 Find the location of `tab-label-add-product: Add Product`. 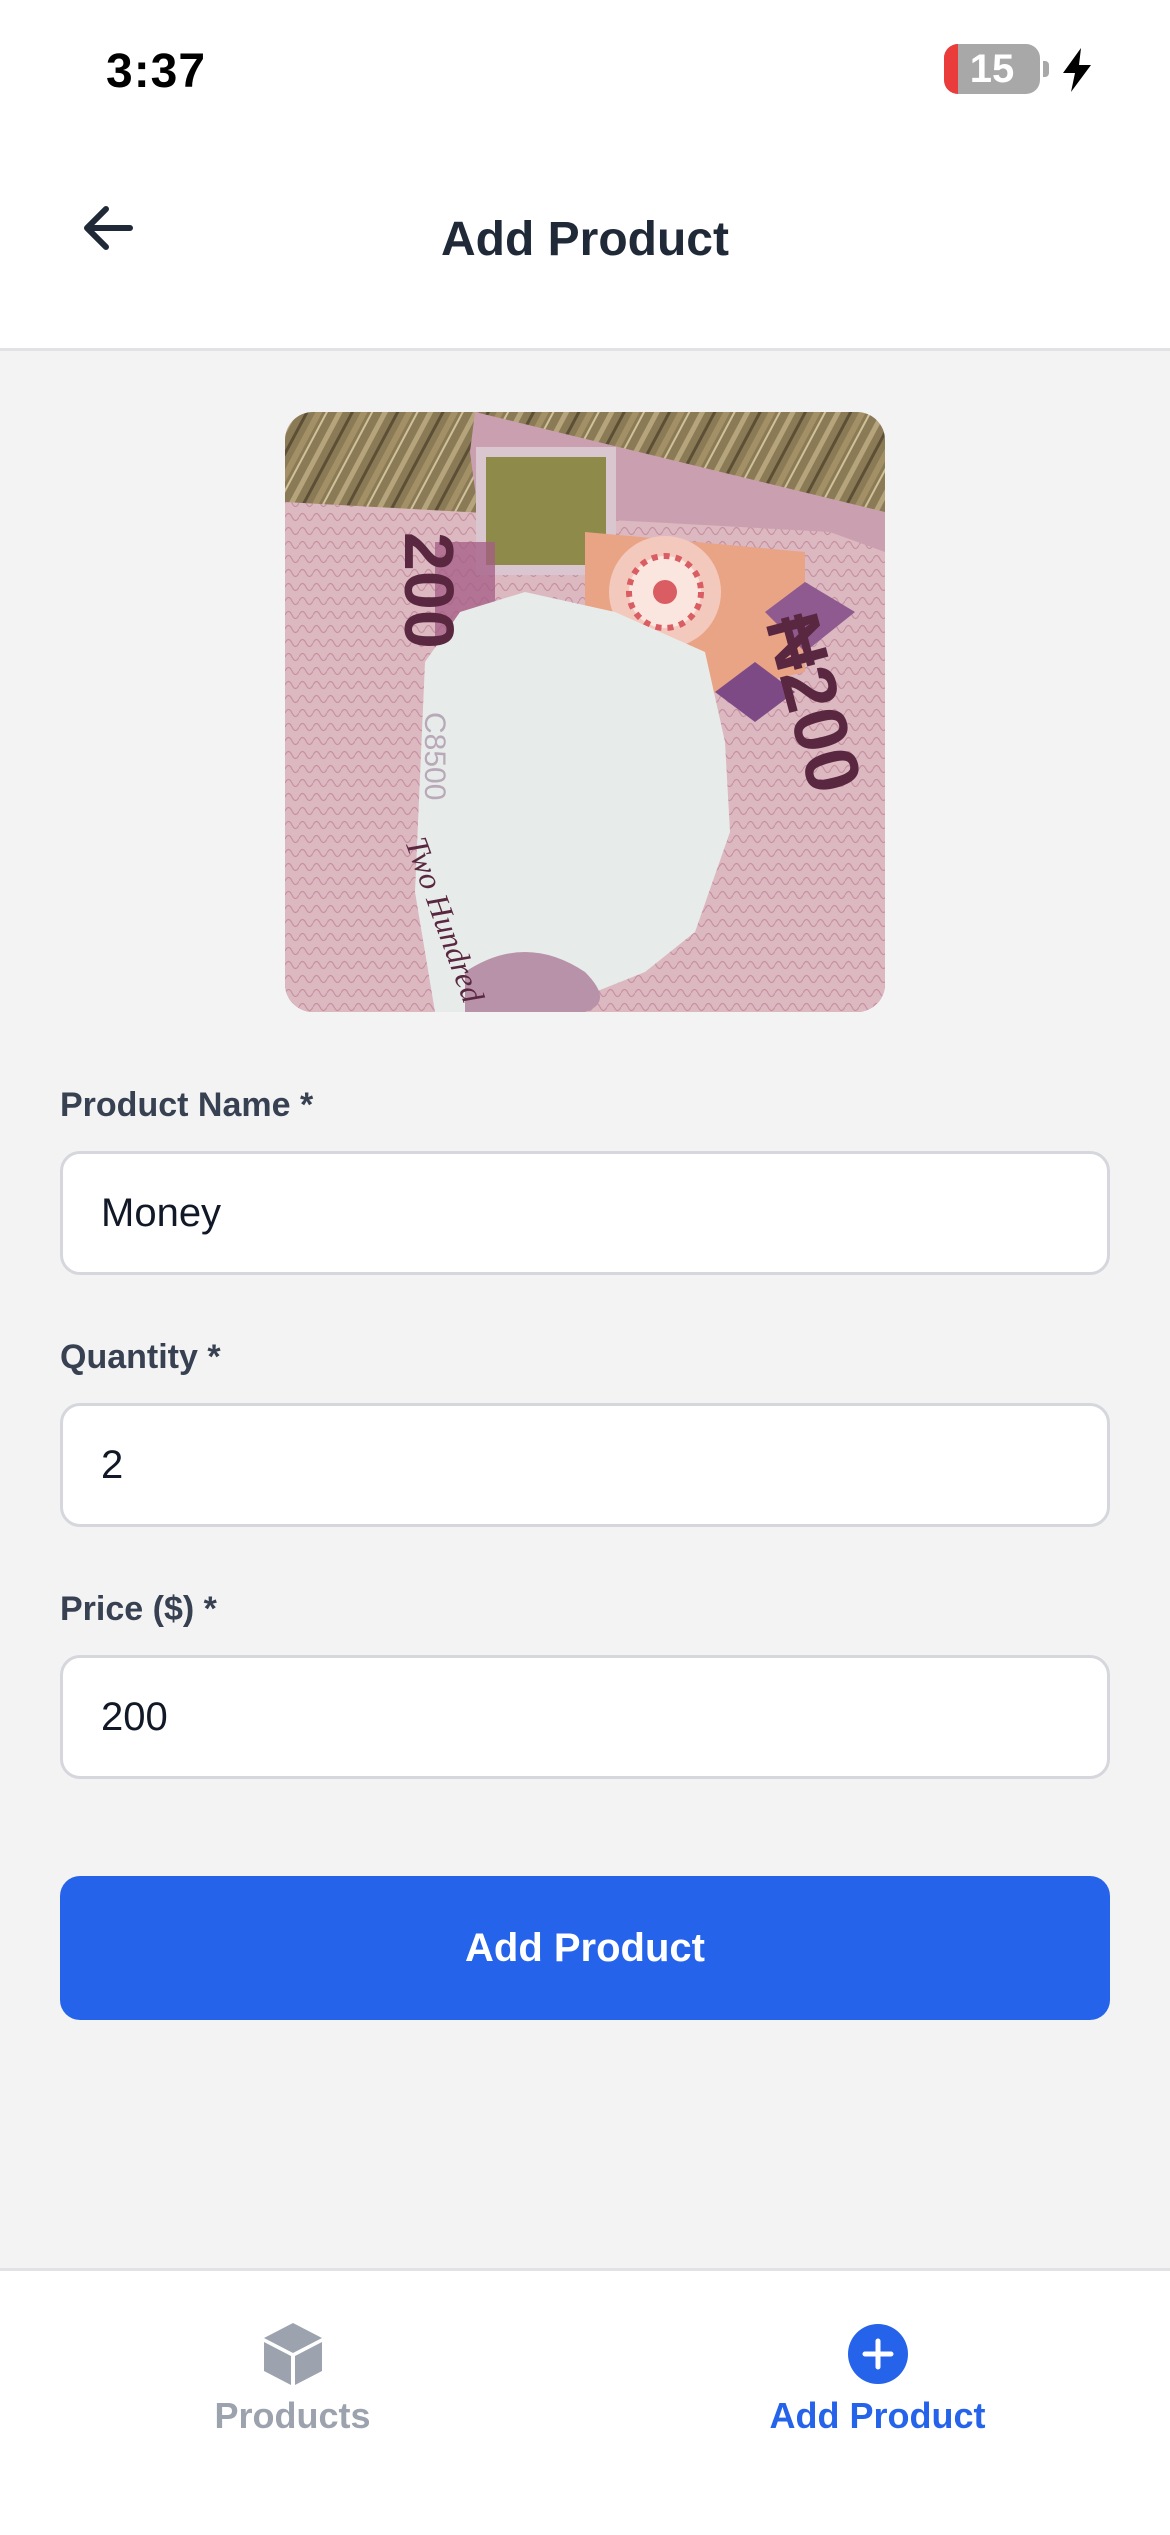

tab-label-add-product: Add Product is located at coordinates (877, 2415).